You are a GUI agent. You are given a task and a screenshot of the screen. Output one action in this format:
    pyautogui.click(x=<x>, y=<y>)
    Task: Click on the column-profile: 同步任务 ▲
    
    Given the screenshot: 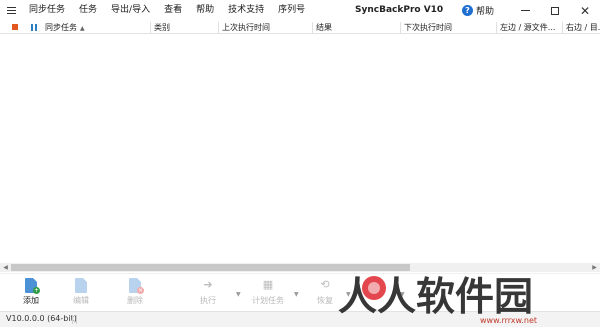 What is the action you would take?
    pyautogui.click(x=97, y=27)
    